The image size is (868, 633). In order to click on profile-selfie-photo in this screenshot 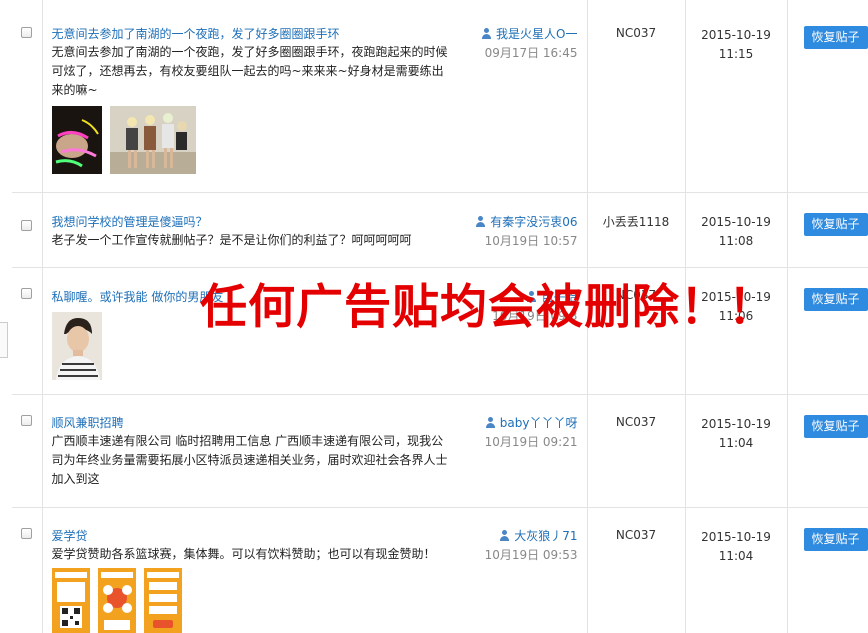, I will do `click(76, 346)`.